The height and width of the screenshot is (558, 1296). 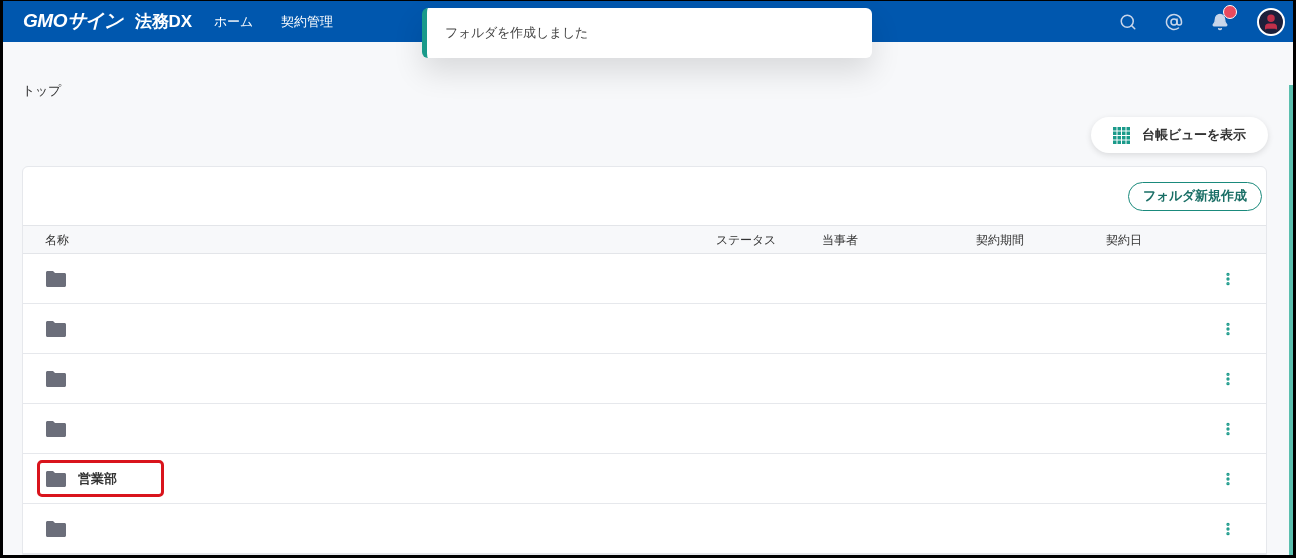 What do you see at coordinates (1195, 196) in the screenshot?
I see `new-folder-button: フォルダ新規作成` at bounding box center [1195, 196].